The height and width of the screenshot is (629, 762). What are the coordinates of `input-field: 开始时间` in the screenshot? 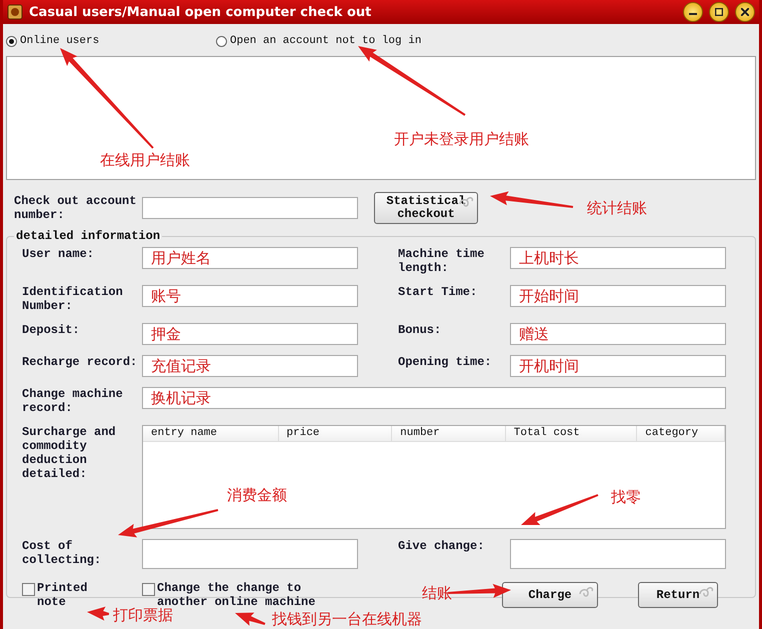 It's located at (618, 296).